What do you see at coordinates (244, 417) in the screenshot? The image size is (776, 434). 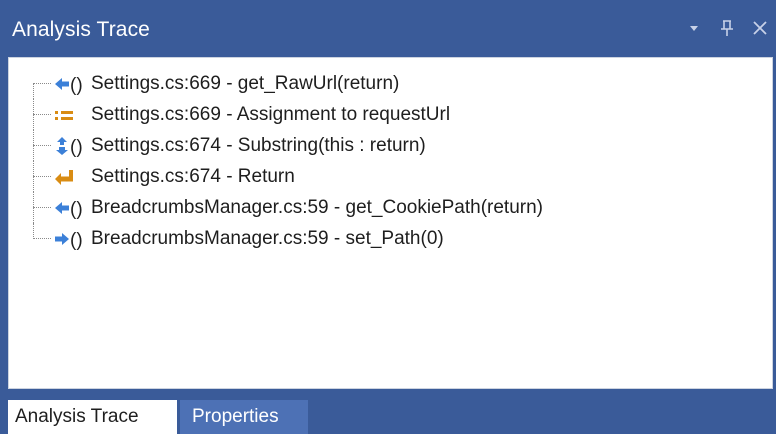 I see `tab-properties: Properties` at bounding box center [244, 417].